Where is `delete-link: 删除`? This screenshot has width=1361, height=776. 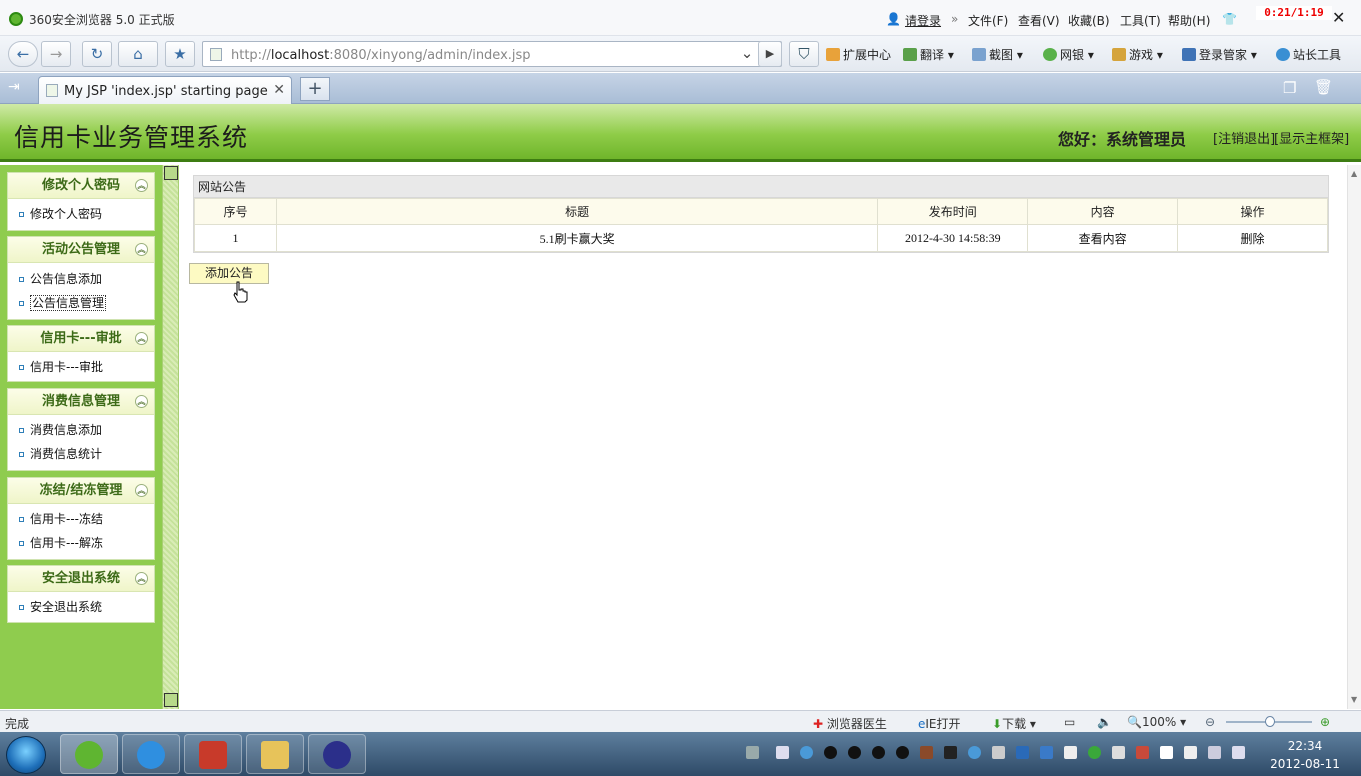
delete-link: 删除 is located at coordinates (1252, 238).